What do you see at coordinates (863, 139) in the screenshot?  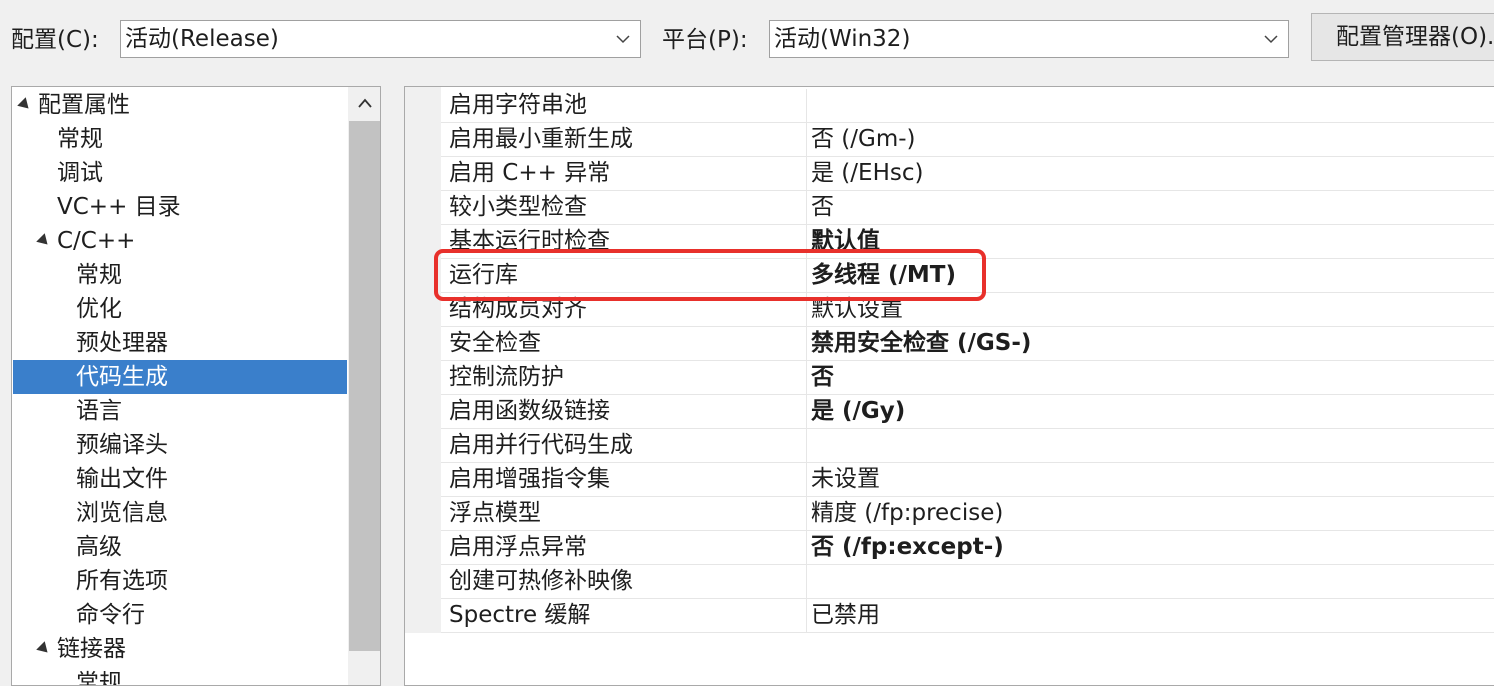 I see `property-value: 否 (/Gm-)` at bounding box center [863, 139].